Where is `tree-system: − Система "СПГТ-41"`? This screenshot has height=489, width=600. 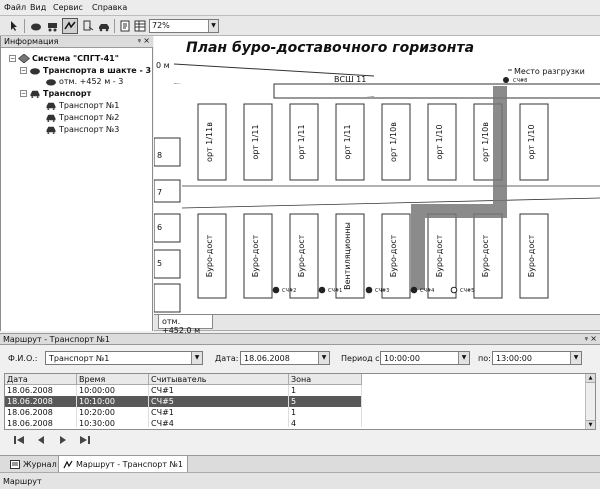
tree-system: − Система "СПГТ-41" is located at coordinates (64, 58).